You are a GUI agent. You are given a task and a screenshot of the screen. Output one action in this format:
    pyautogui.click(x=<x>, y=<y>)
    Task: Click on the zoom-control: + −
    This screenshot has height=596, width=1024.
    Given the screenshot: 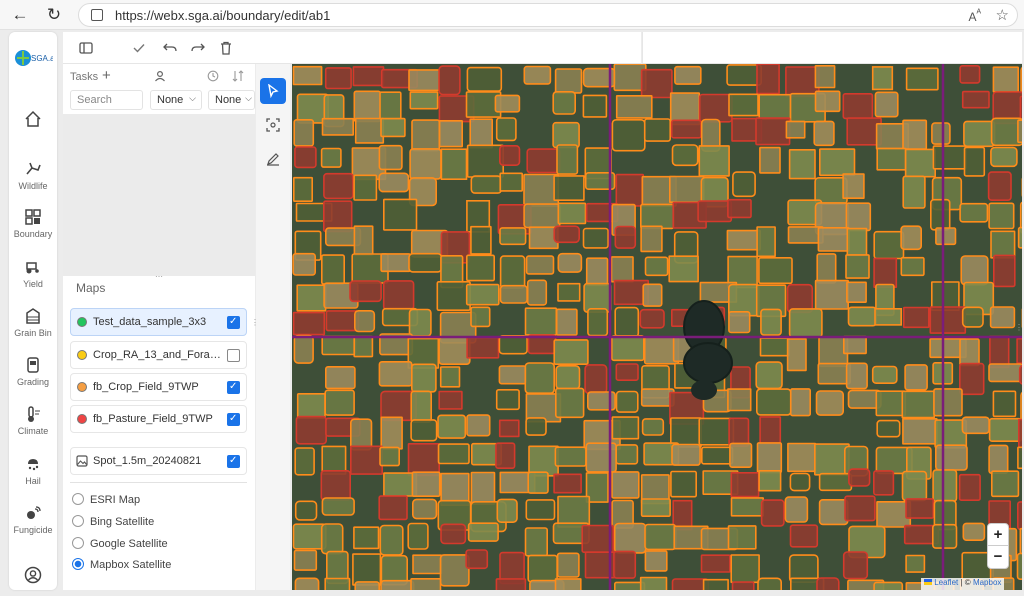 What is the action you would take?
    pyautogui.click(x=998, y=546)
    